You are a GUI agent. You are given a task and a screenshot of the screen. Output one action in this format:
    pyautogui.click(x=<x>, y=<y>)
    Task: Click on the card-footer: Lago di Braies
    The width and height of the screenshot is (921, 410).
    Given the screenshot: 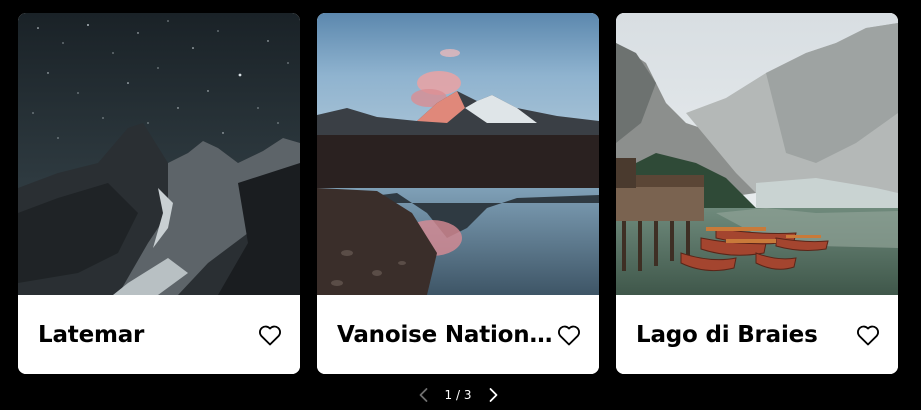 What is the action you would take?
    pyautogui.click(x=757, y=334)
    